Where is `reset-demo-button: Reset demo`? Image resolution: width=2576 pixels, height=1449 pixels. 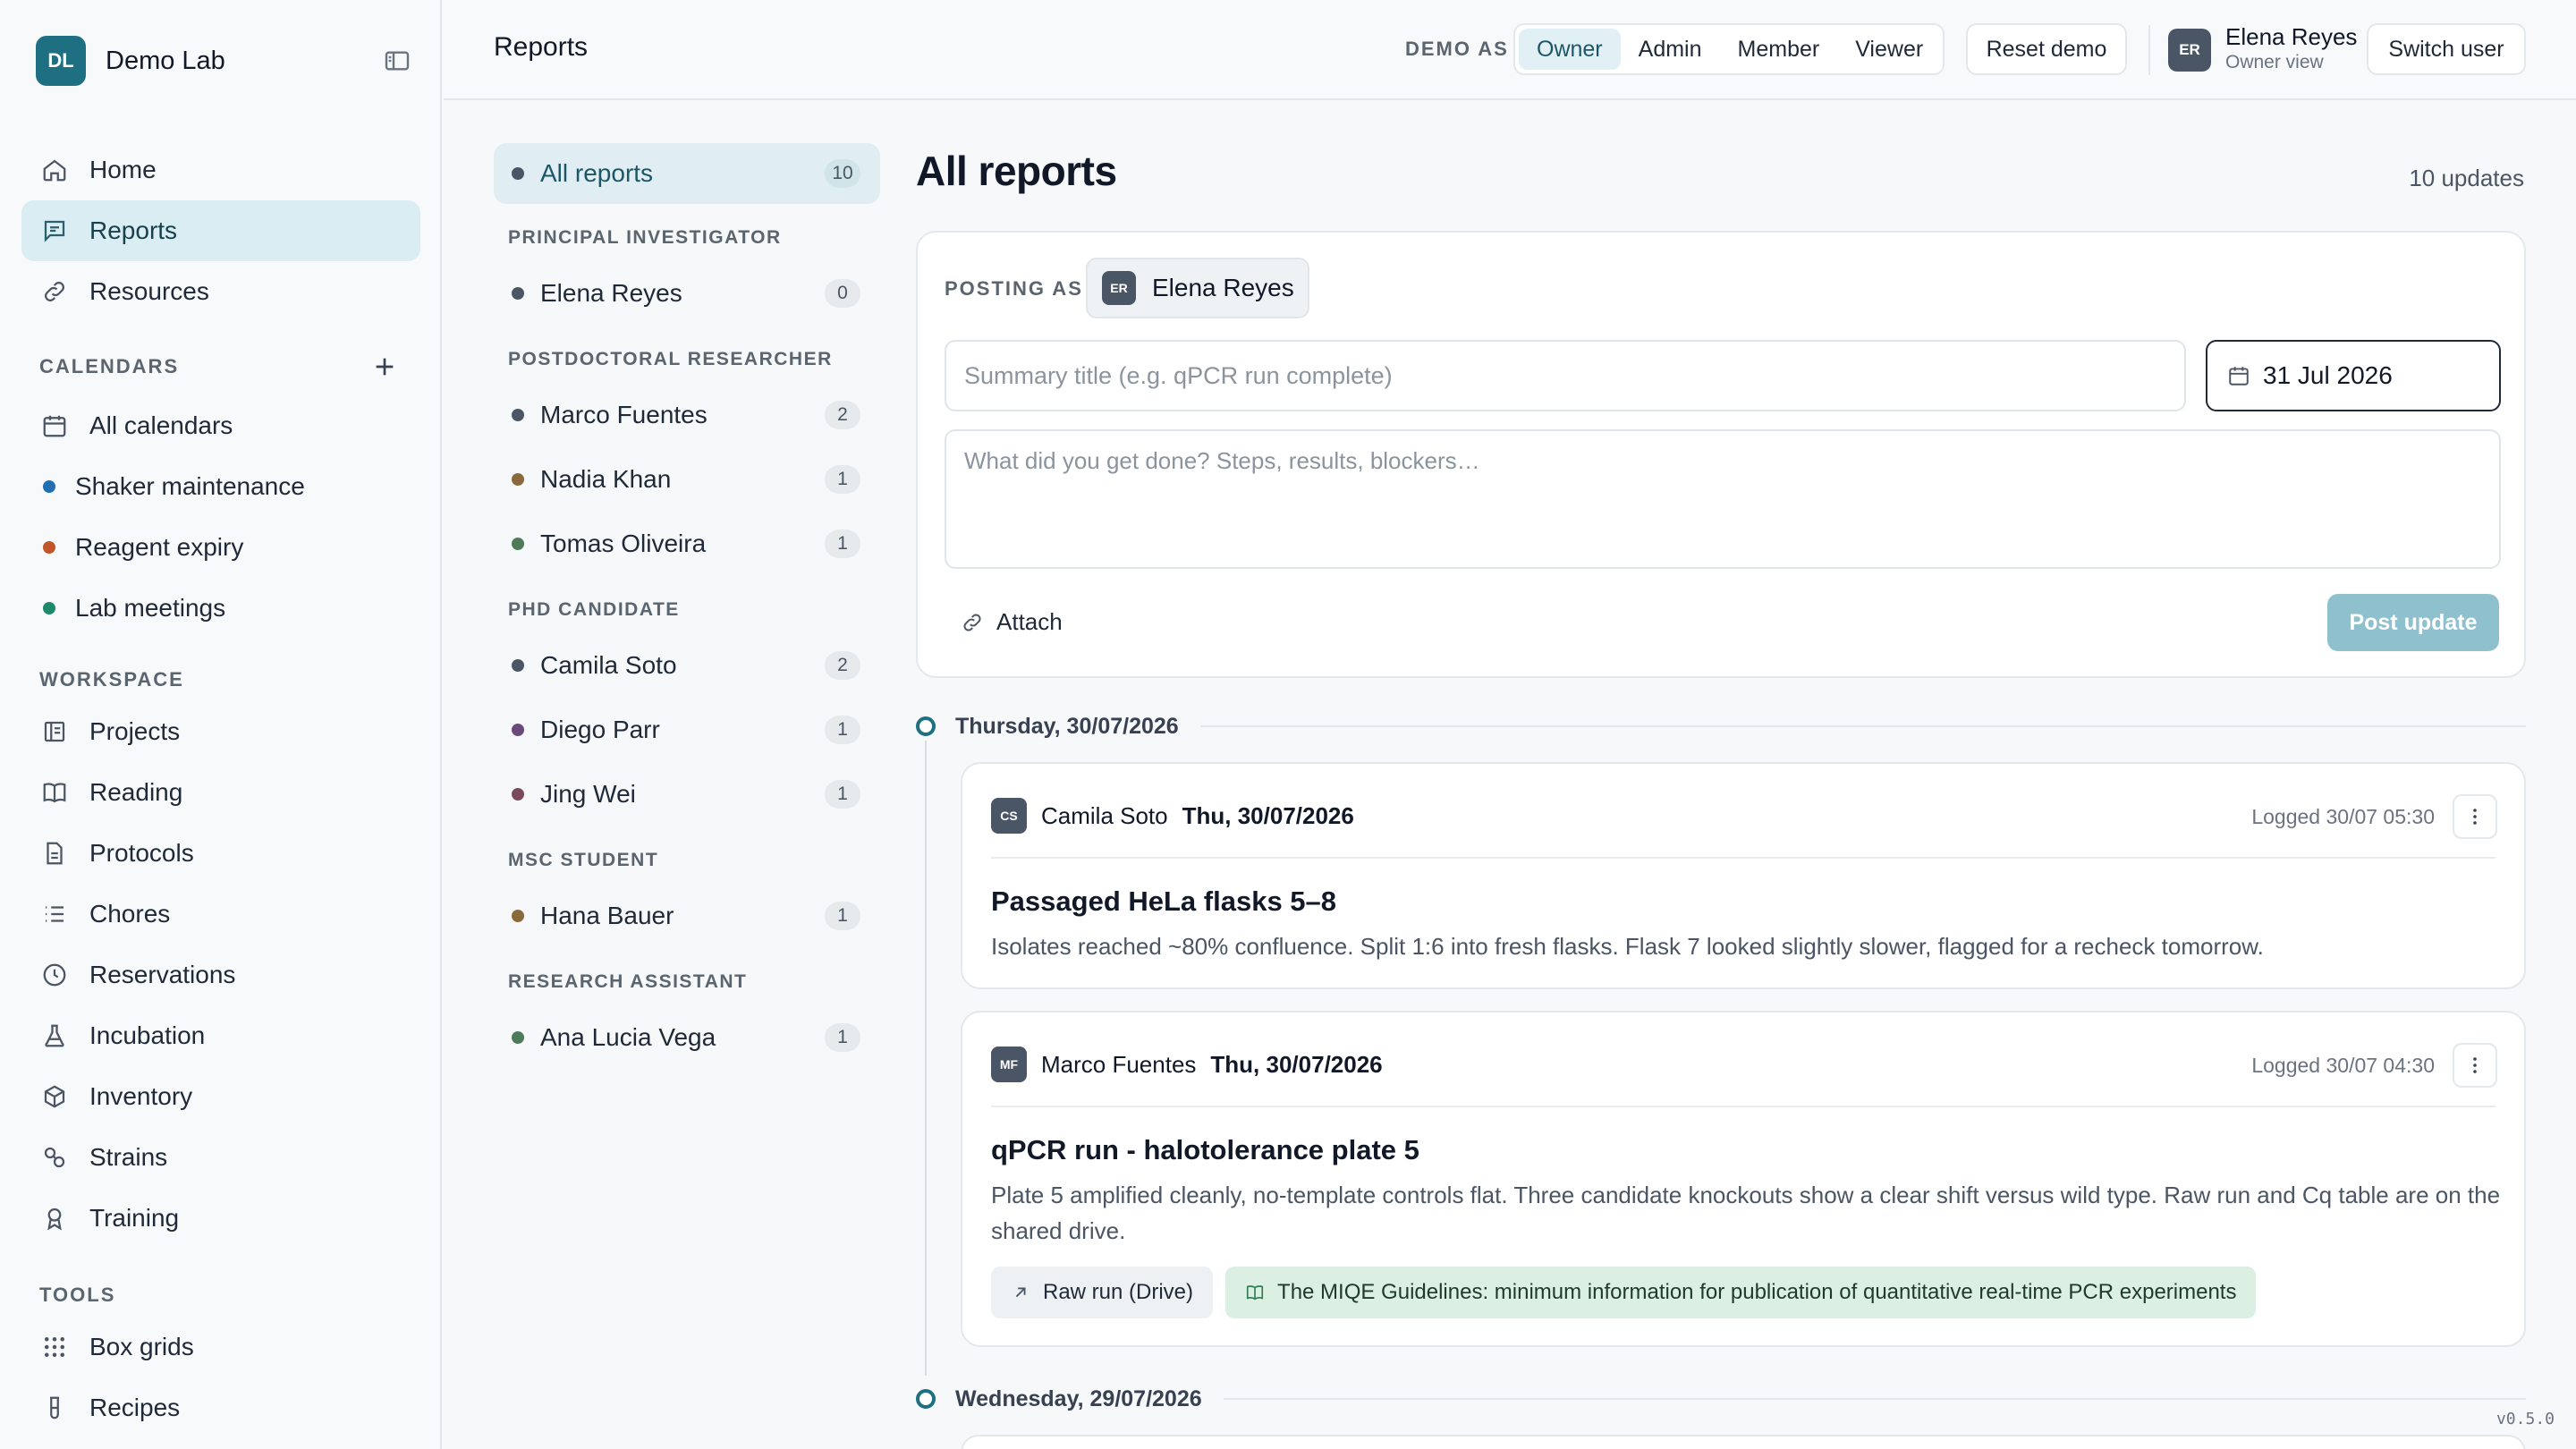
reset-demo-button: Reset demo is located at coordinates (2046, 49).